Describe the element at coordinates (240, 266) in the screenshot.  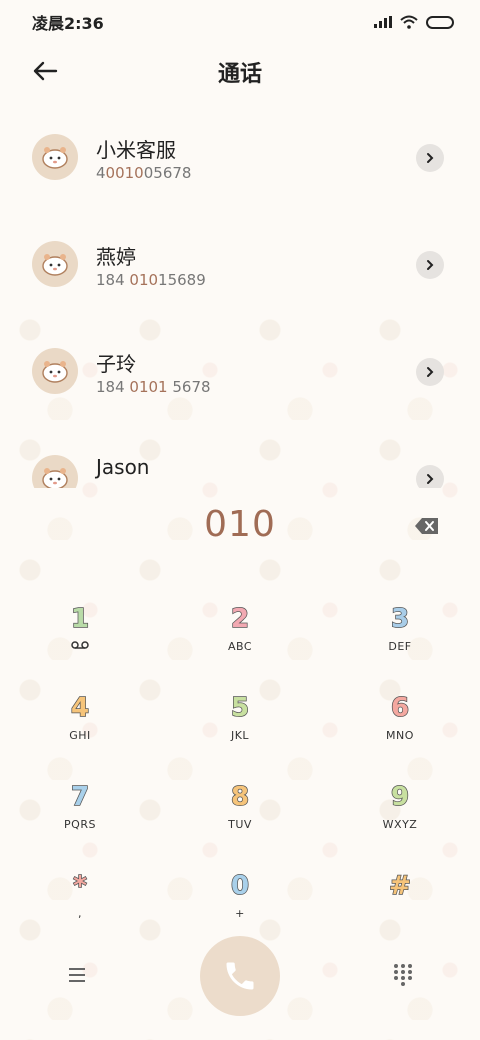
I see `contact-item: 燕婷 184 01015689` at that location.